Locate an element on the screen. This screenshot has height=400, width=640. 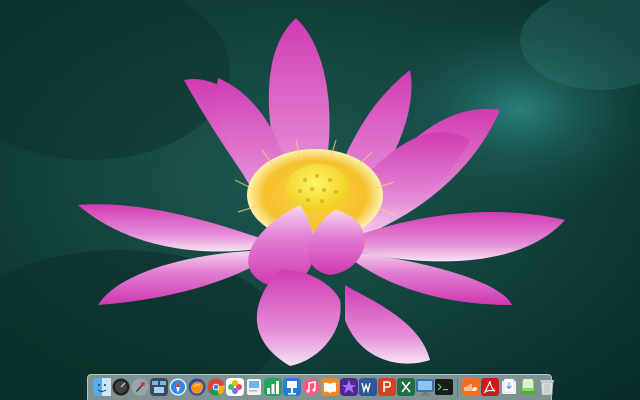
documents-stack-icon is located at coordinates (528, 387).